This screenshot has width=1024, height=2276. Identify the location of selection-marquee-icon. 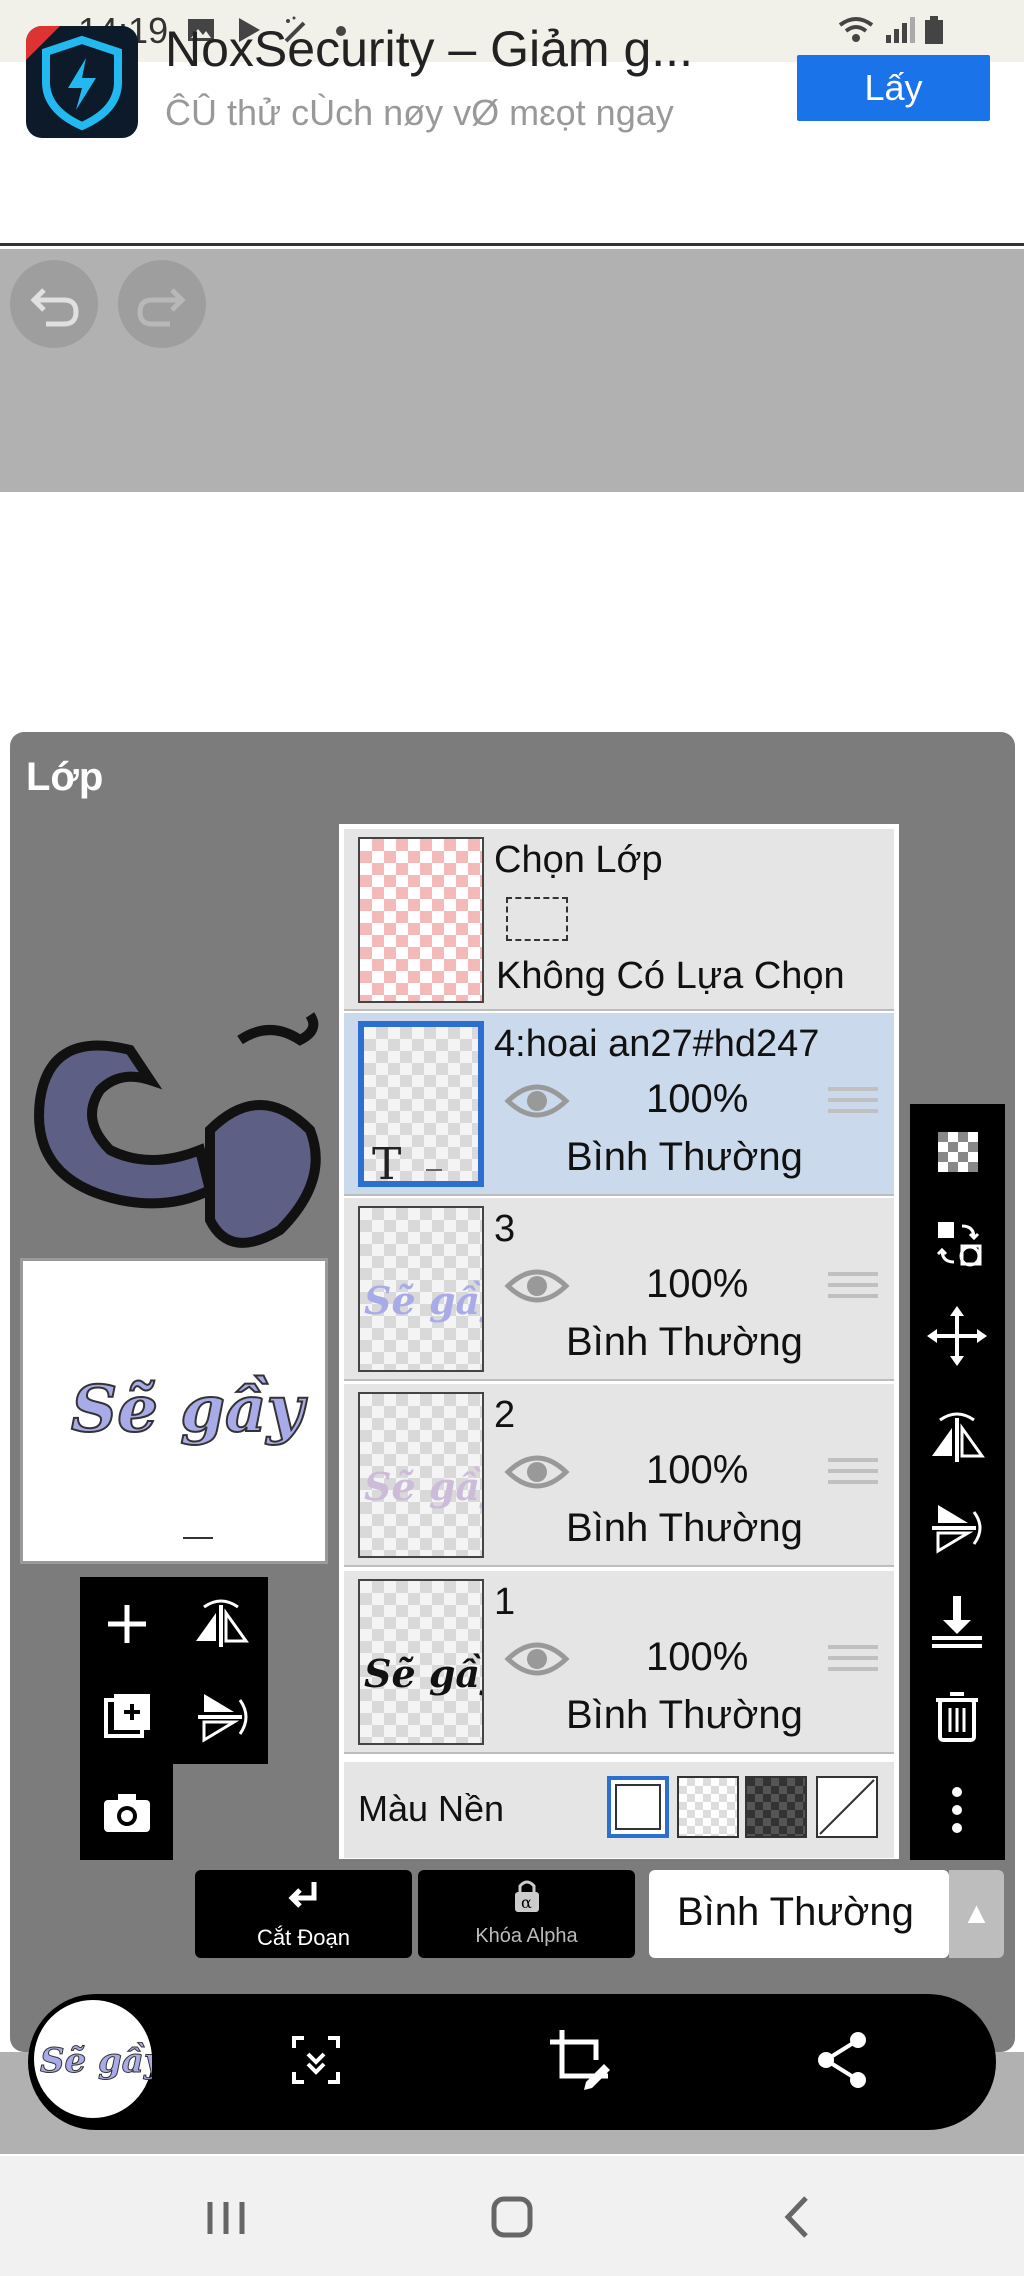
(537, 919).